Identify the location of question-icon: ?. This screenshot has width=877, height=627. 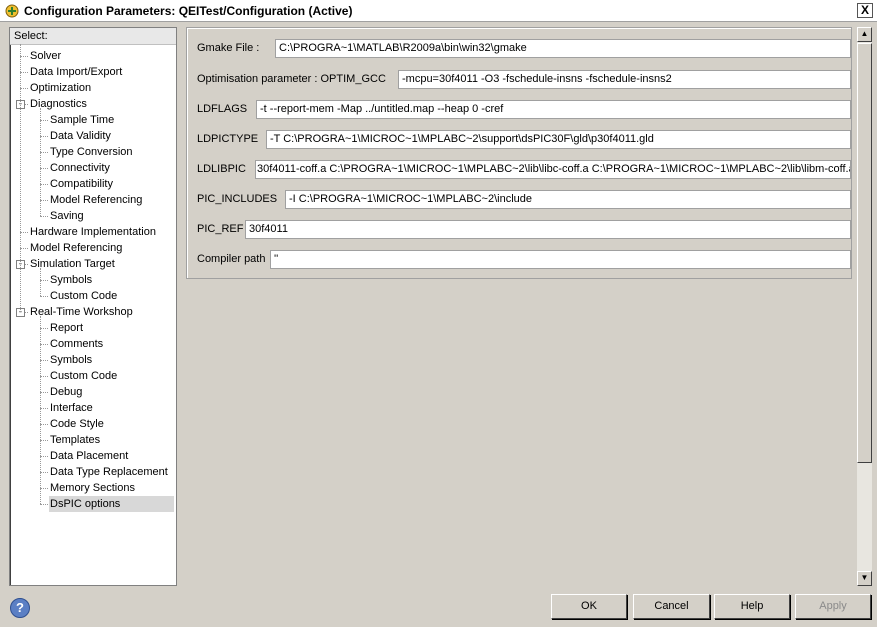
(20, 608).